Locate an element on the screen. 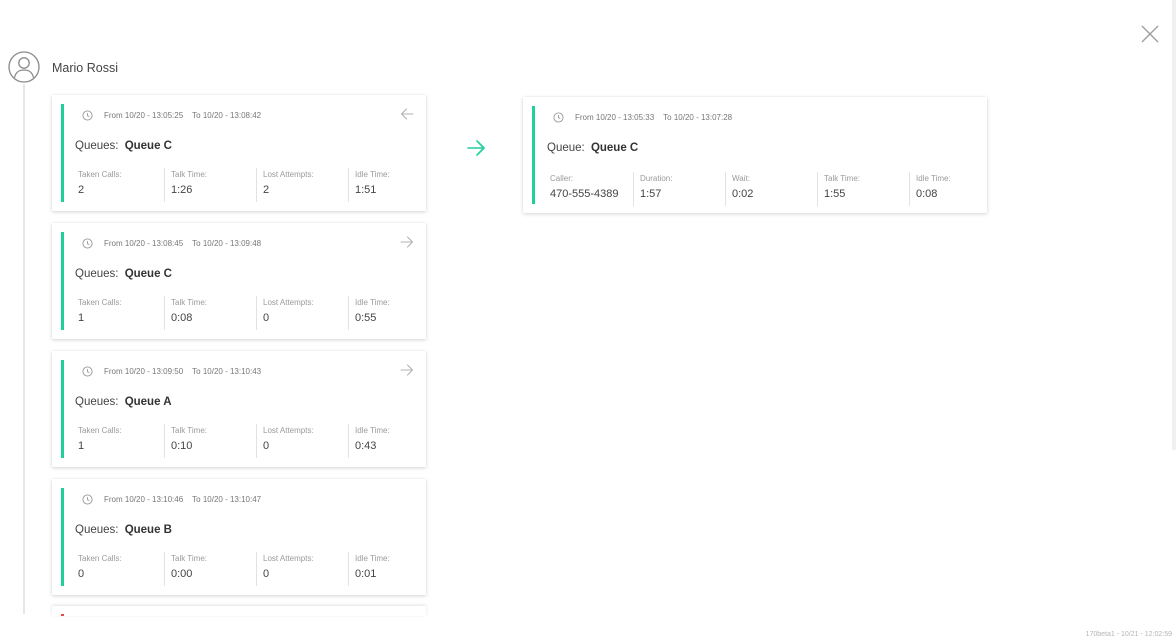  stat-taken-calls: Taken Calls: 0 is located at coordinates (118, 569).